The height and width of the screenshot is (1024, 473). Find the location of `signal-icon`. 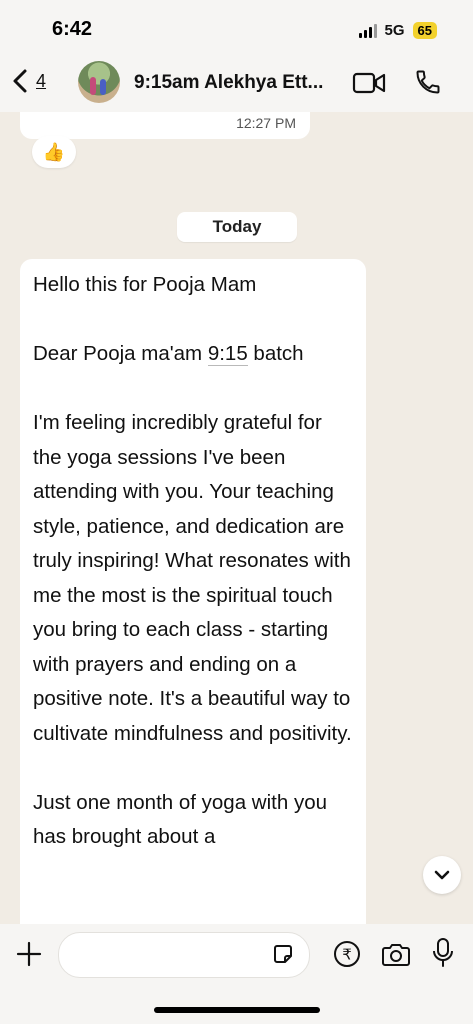

signal-icon is located at coordinates (367, 30).